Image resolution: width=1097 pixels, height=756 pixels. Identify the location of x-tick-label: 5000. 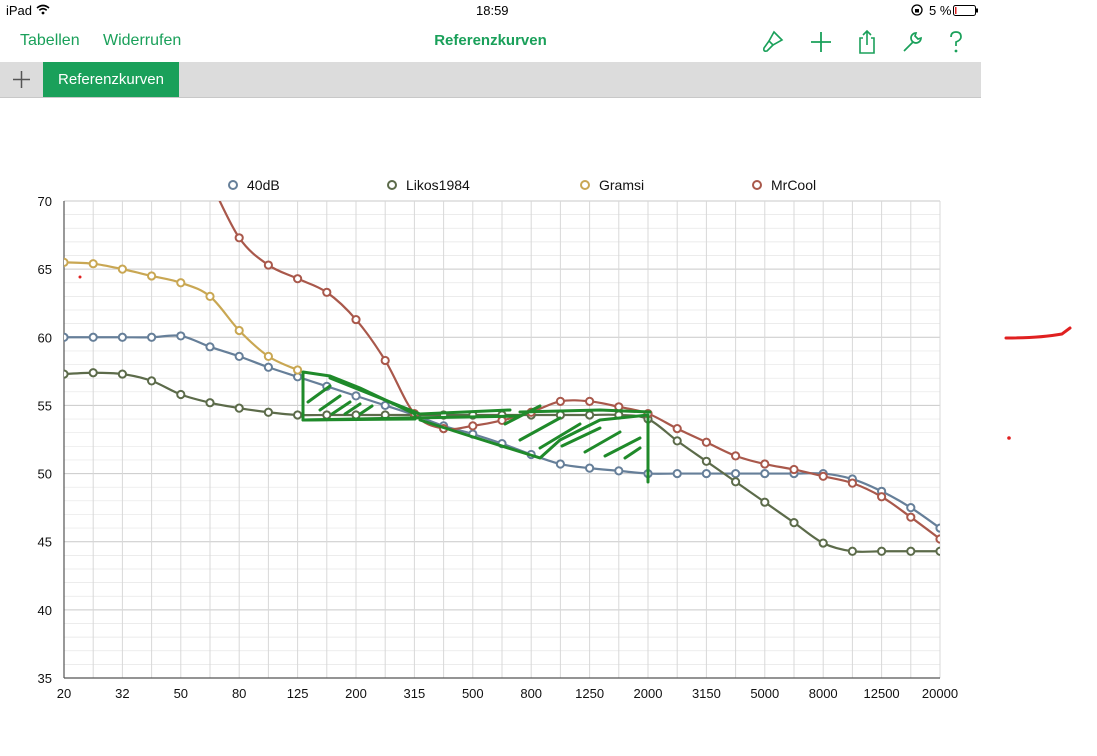
(764, 693).